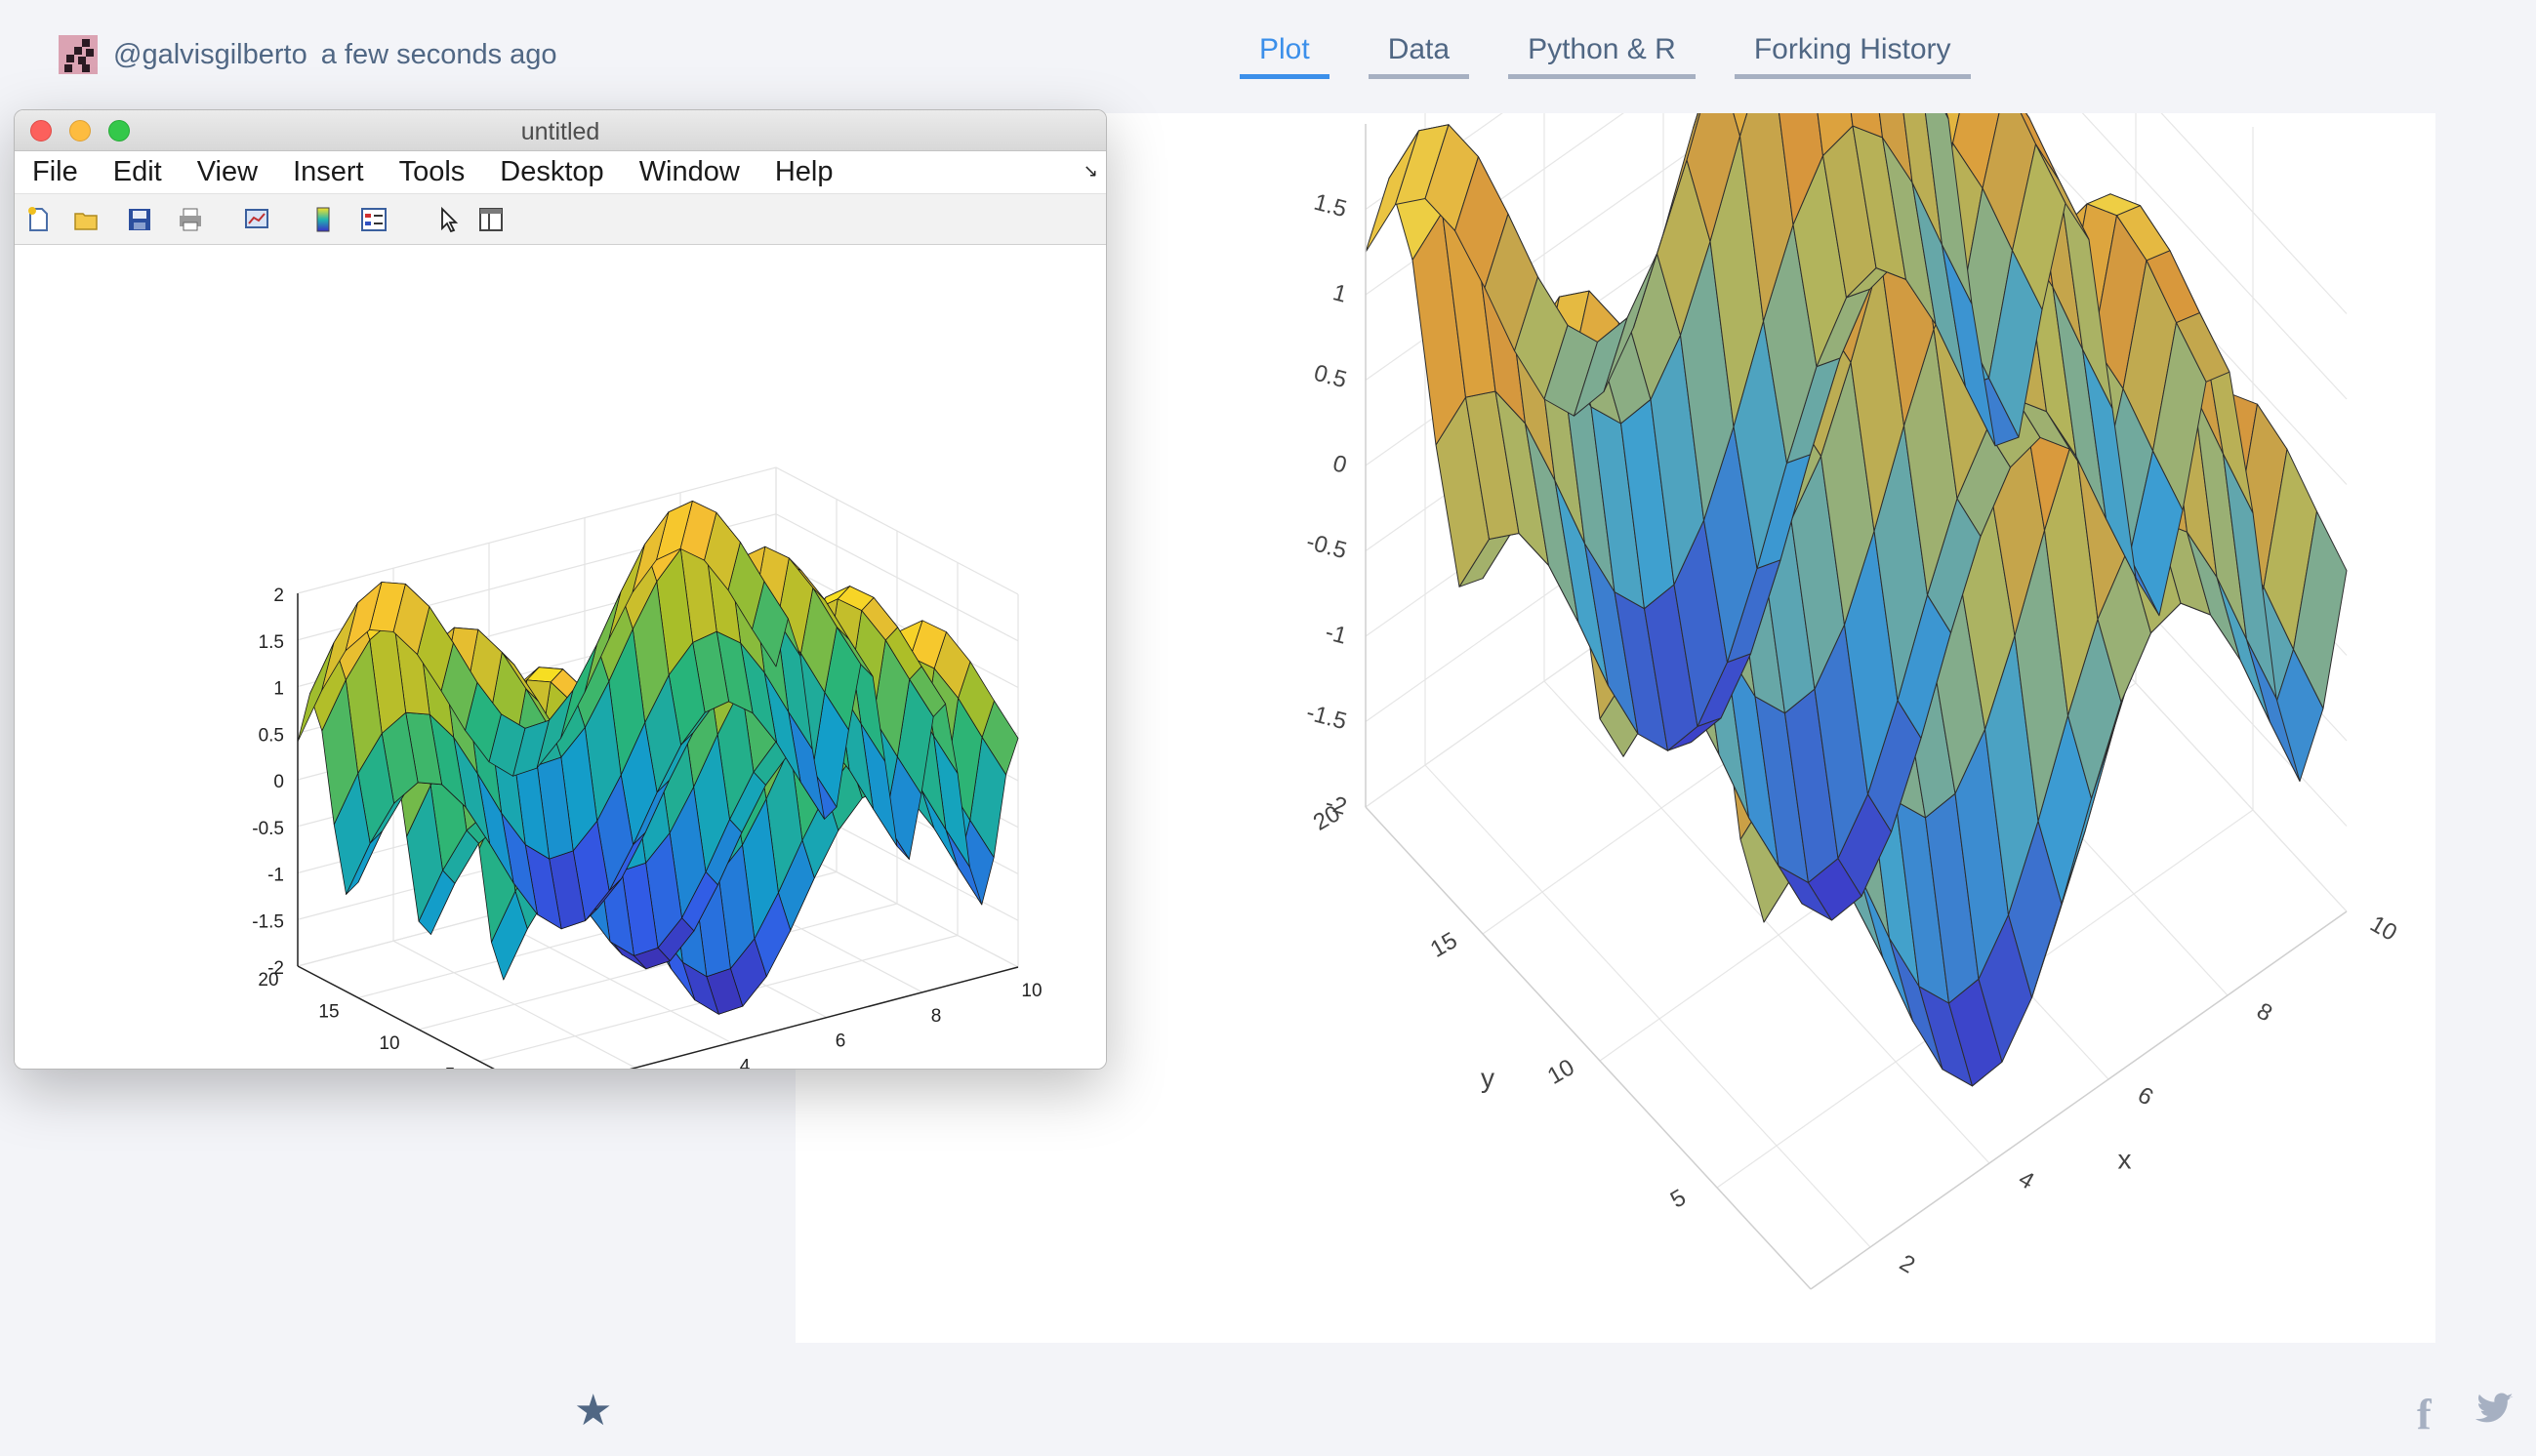 Image resolution: width=2536 pixels, height=1456 pixels. I want to click on figure-toolbar, so click(561, 219).